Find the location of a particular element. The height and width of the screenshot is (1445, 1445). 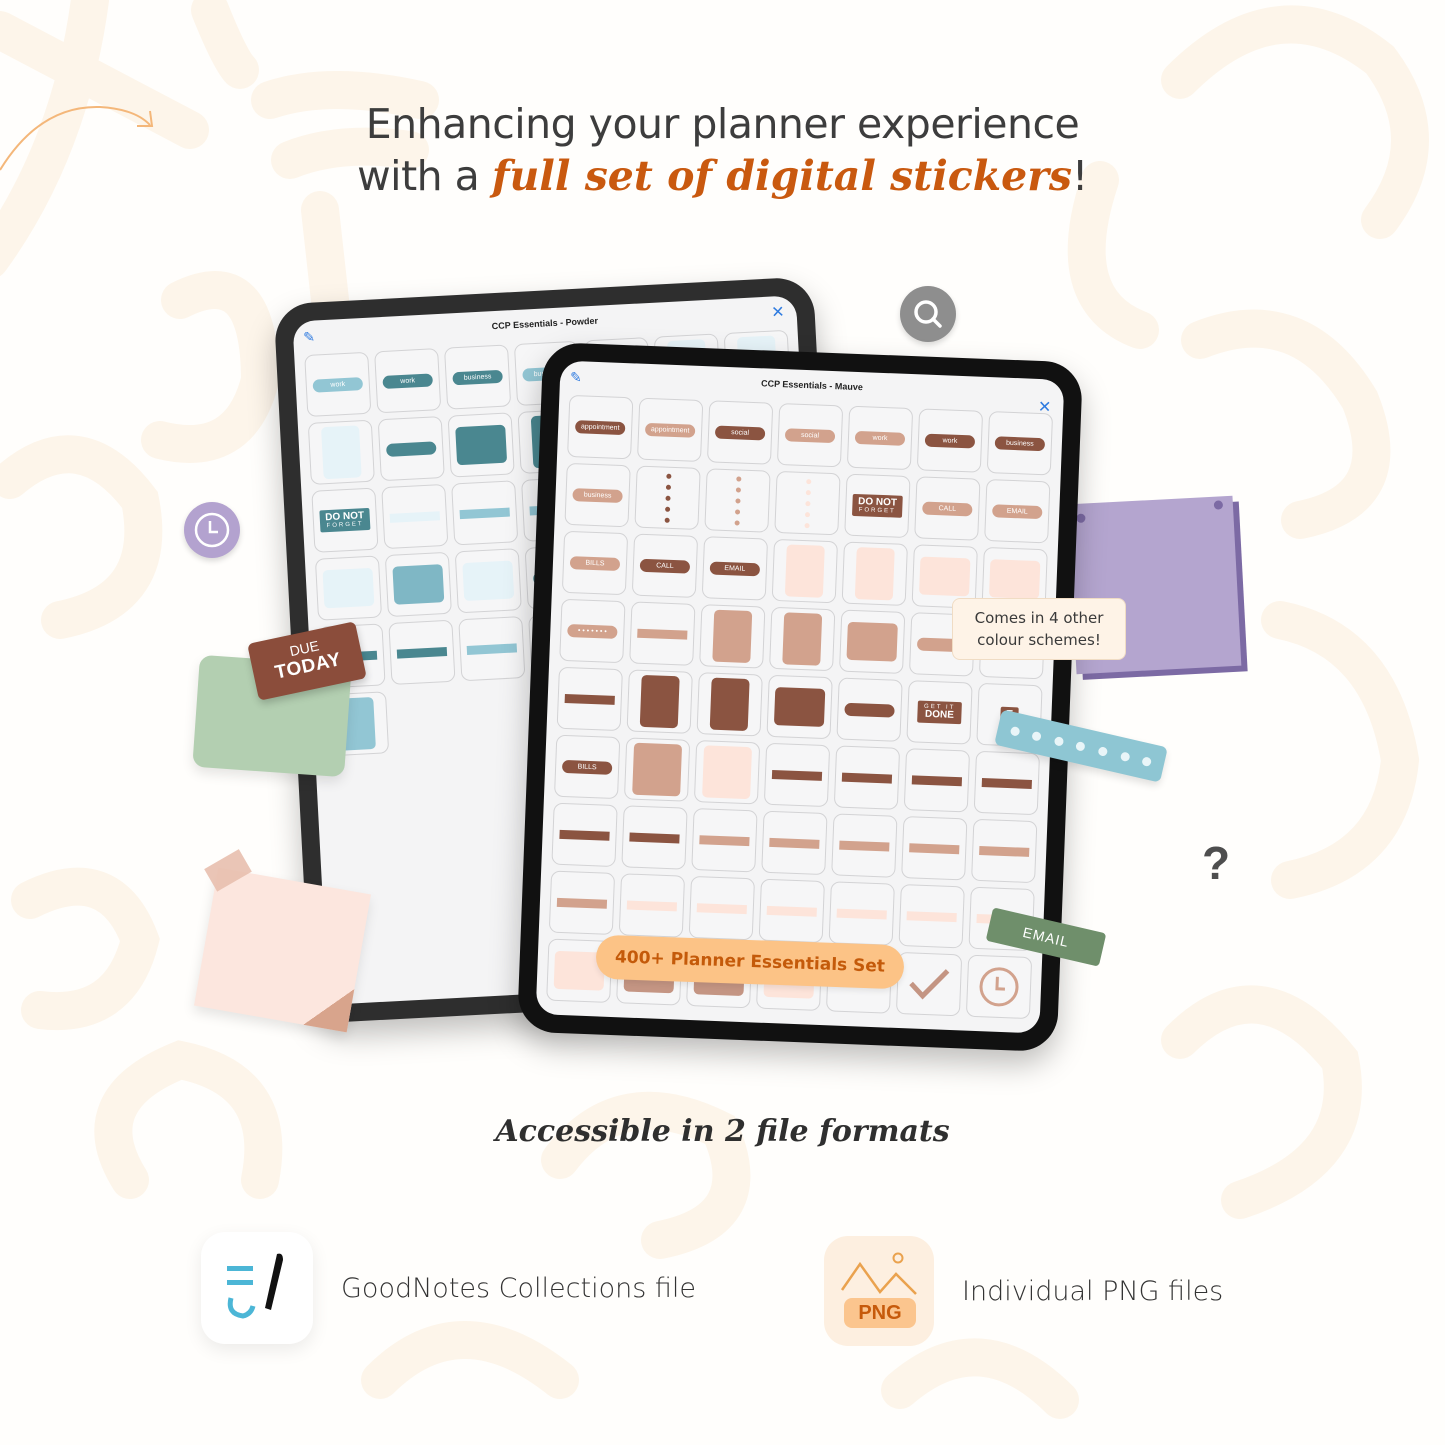

goodnotes-icon is located at coordinates (257, 1288).